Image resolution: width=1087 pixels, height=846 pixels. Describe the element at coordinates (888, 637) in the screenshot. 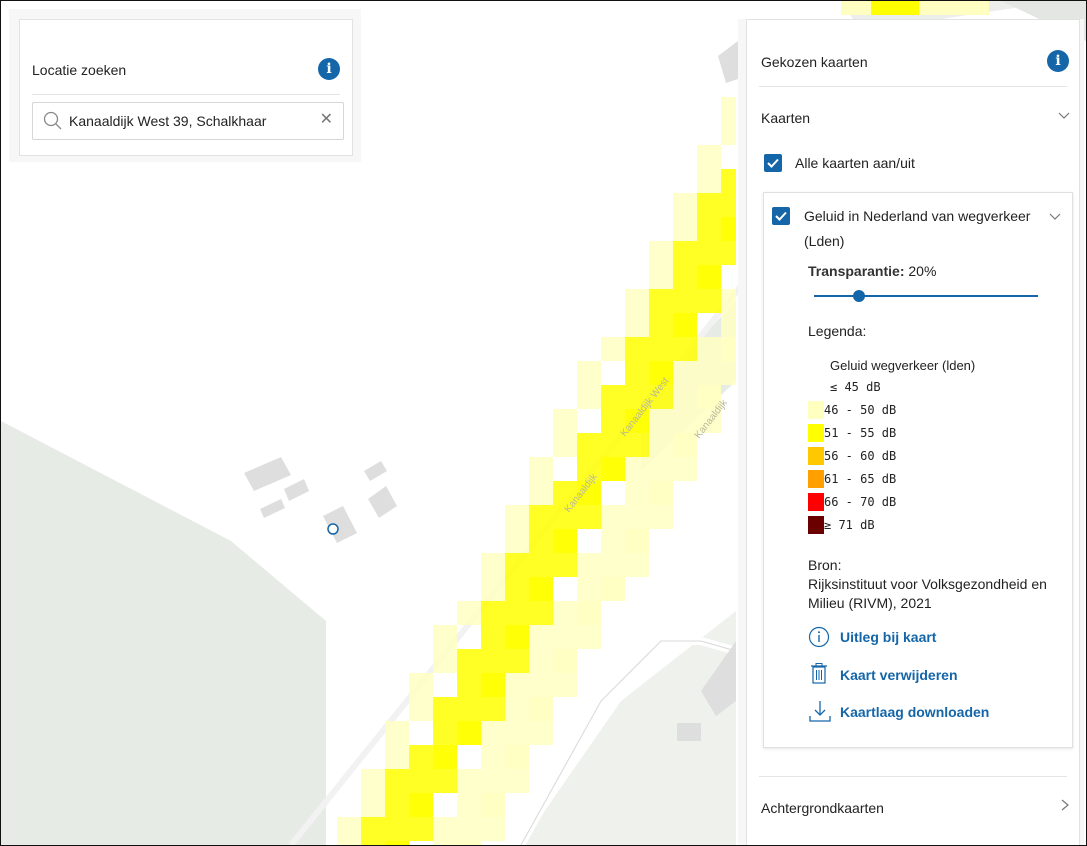

I see `action-explain-label: Uitleg bij kaart` at that location.